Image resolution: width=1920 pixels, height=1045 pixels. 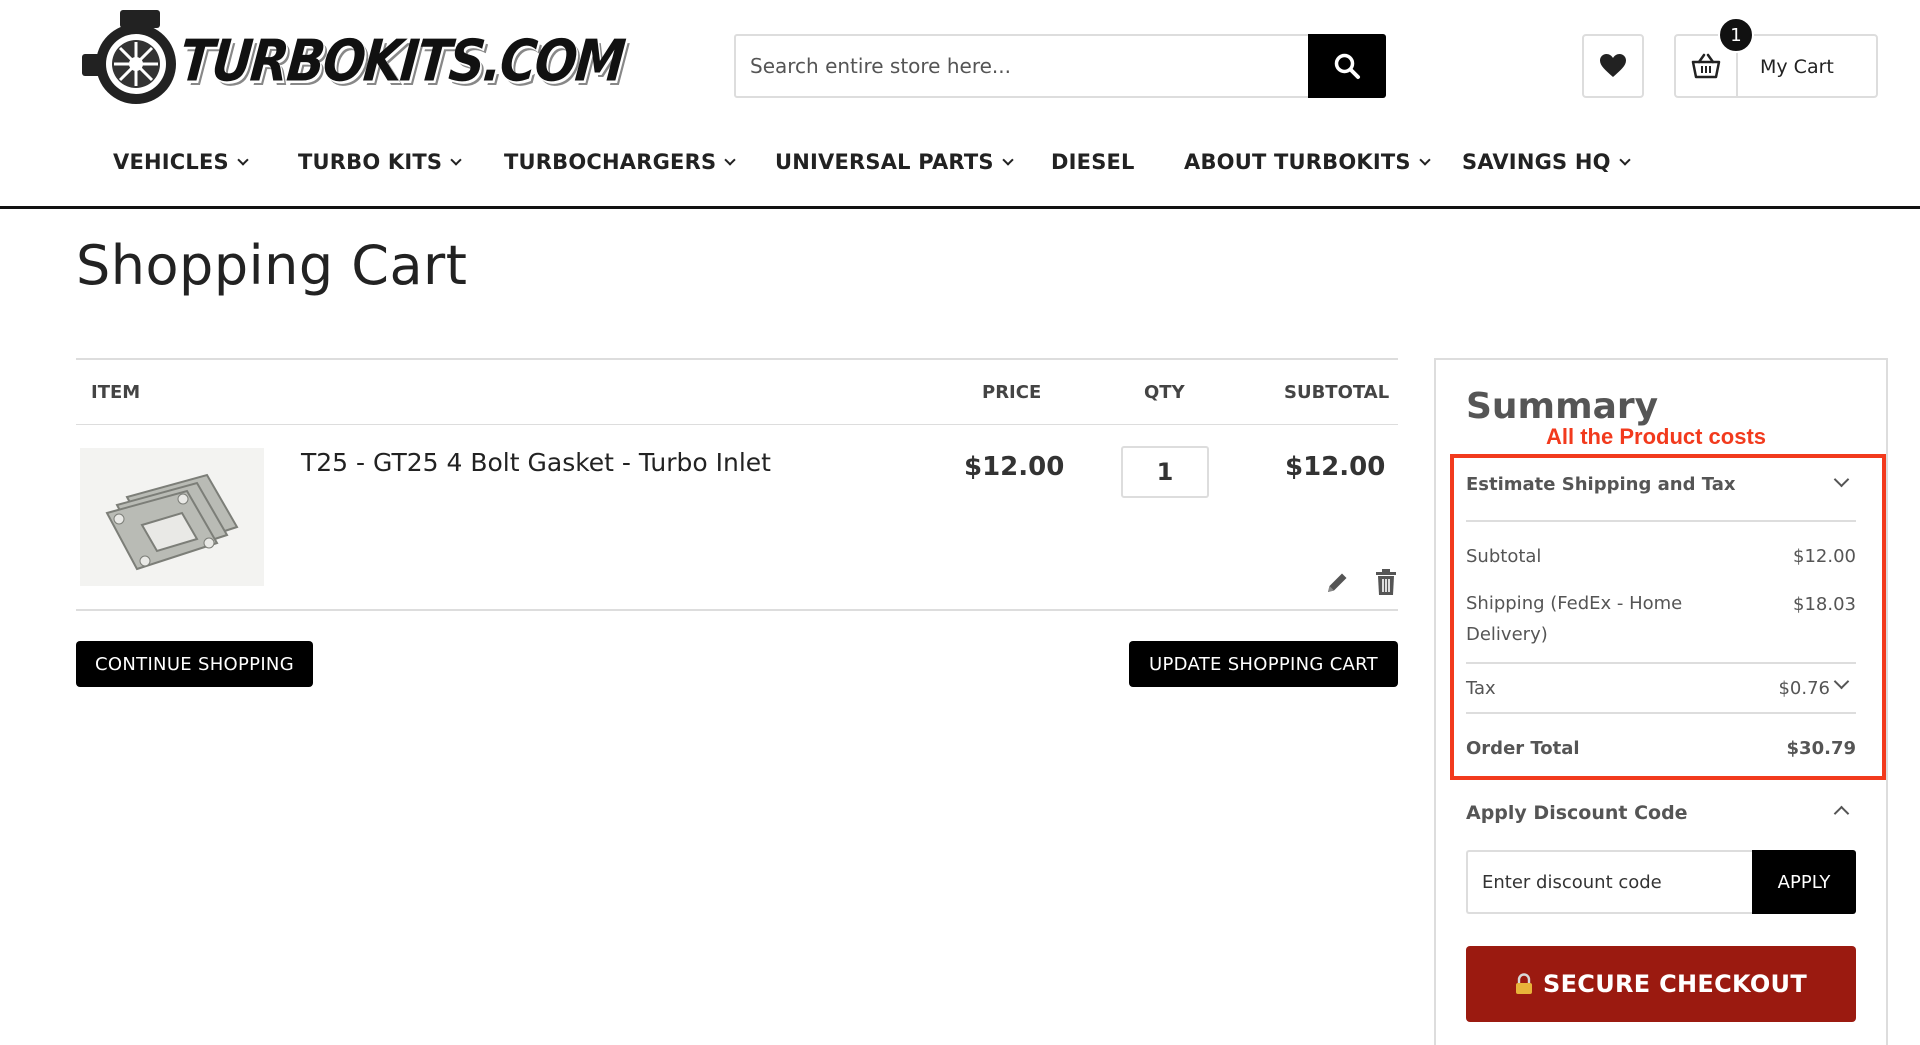 I want to click on column-header-qty: QTY, so click(x=1164, y=392).